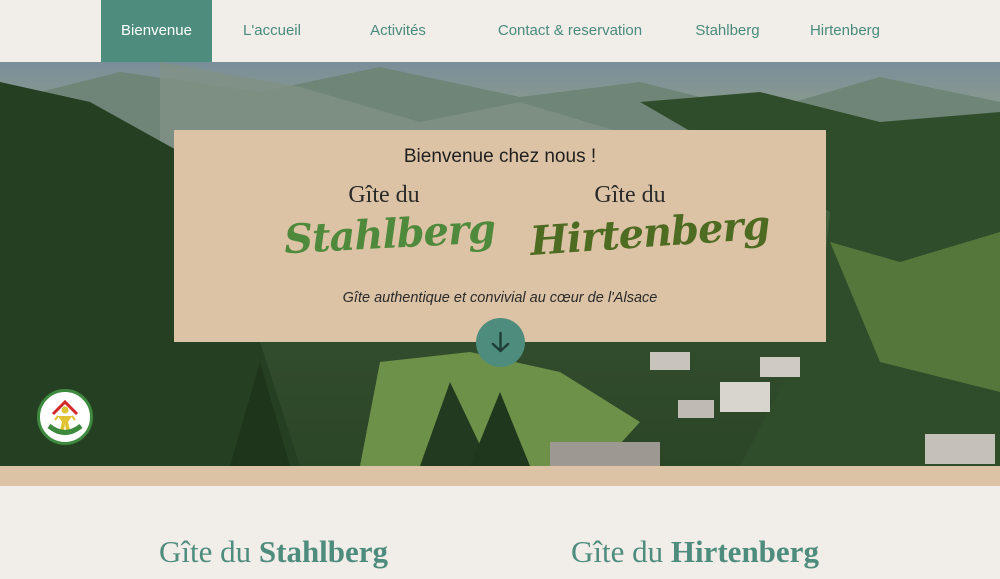 This screenshot has height=579, width=1000. What do you see at coordinates (744, 551) in the screenshot?
I see `section-title-hirtenberg-name: Hirtenberg` at bounding box center [744, 551].